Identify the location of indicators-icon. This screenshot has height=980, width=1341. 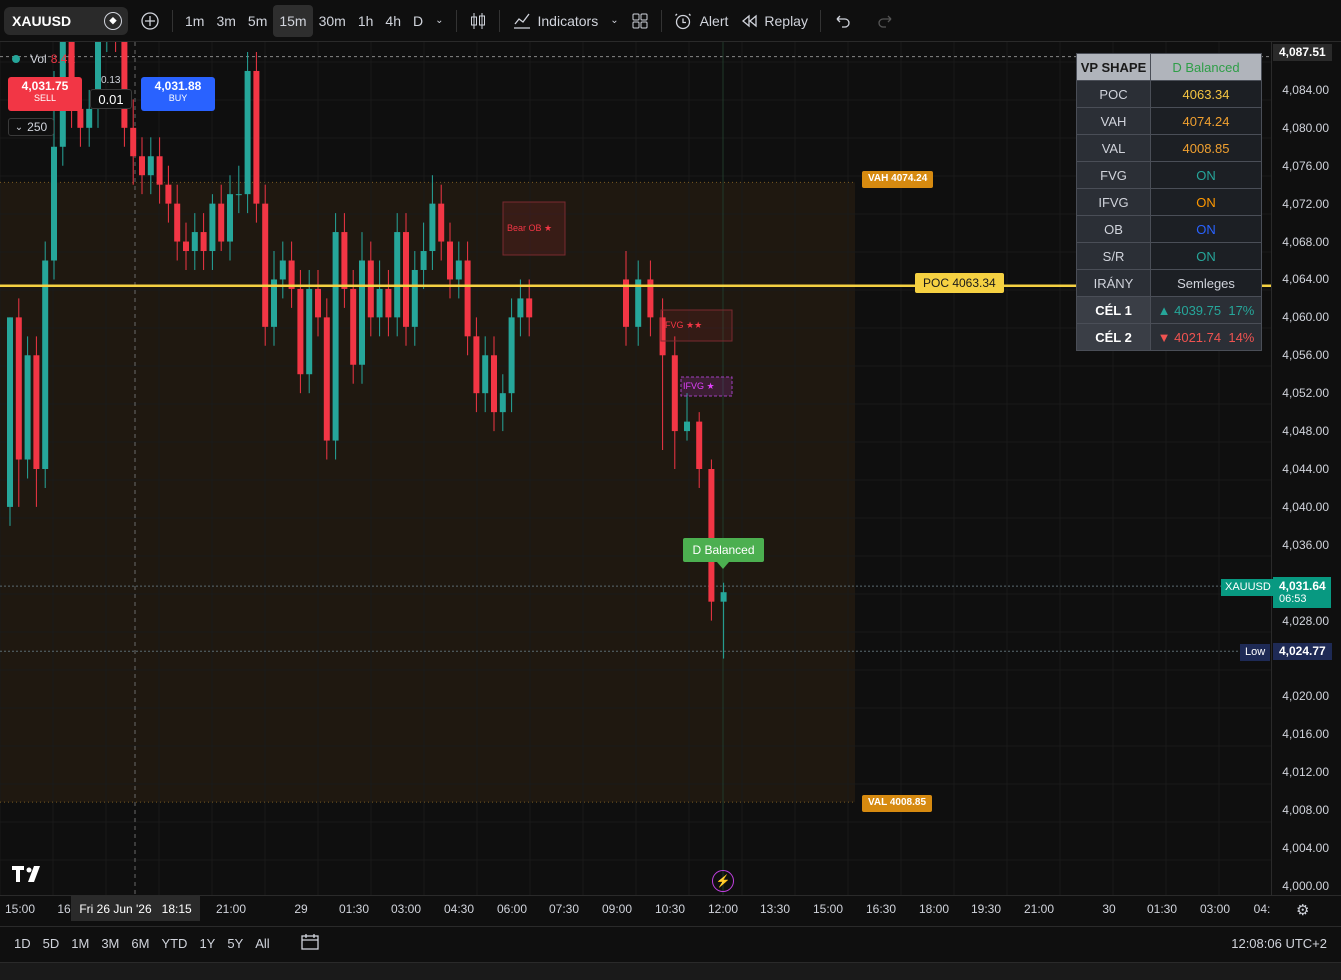
(521, 21).